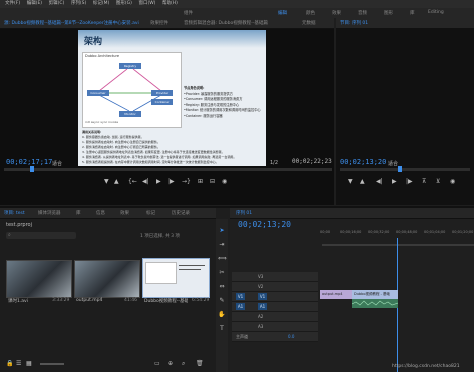  I want to click on track-master: 主声道 0.0, so click(275, 337).